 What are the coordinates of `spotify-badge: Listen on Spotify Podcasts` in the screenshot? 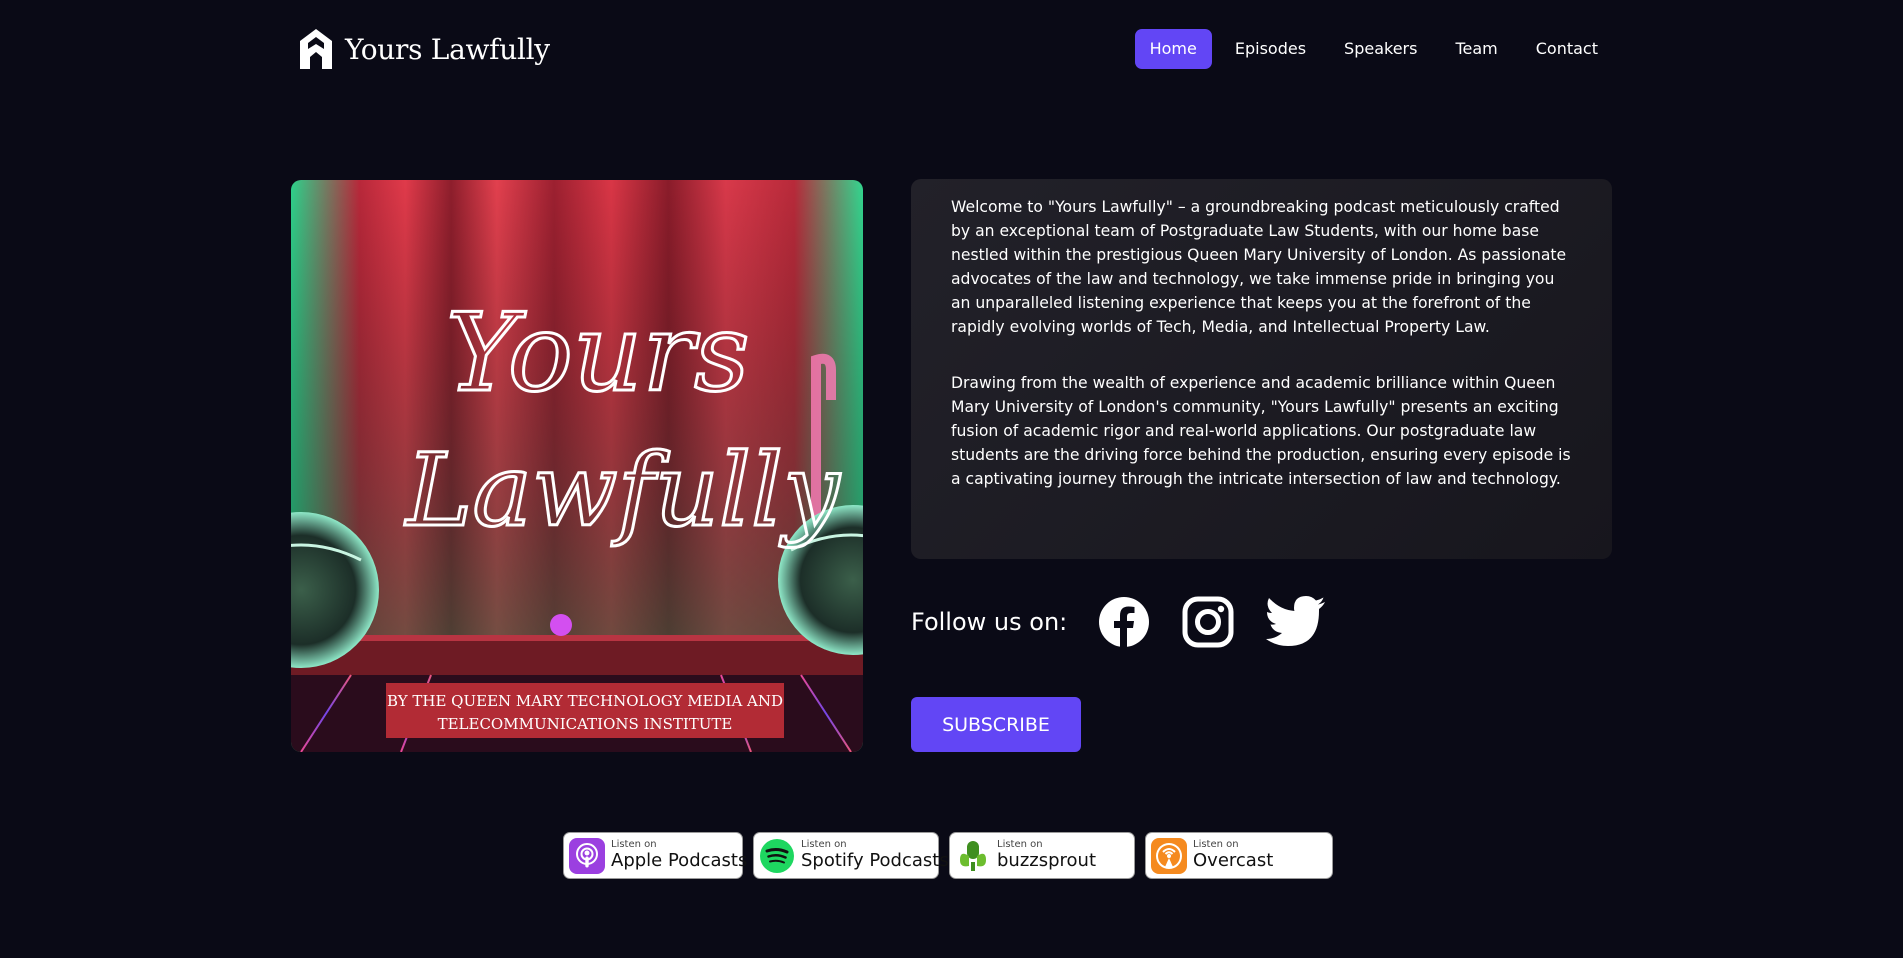 It's located at (851, 855).